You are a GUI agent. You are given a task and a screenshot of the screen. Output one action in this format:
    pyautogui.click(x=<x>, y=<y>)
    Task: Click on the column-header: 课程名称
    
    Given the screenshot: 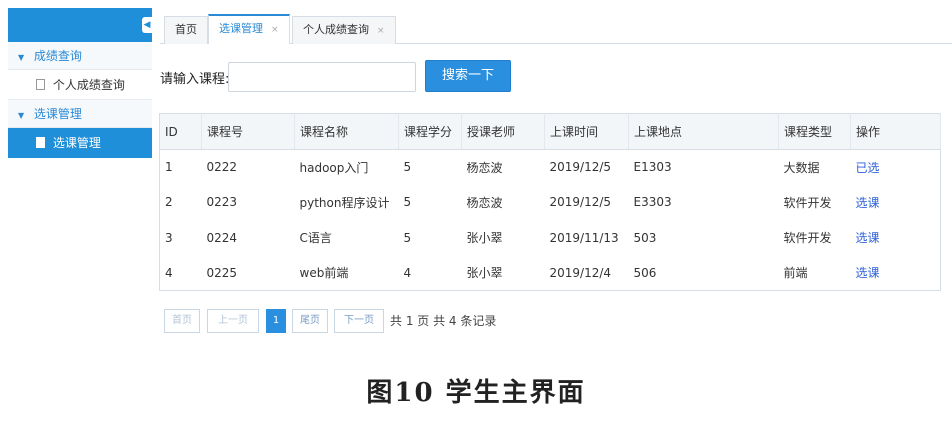 What is the action you would take?
    pyautogui.click(x=346, y=131)
    